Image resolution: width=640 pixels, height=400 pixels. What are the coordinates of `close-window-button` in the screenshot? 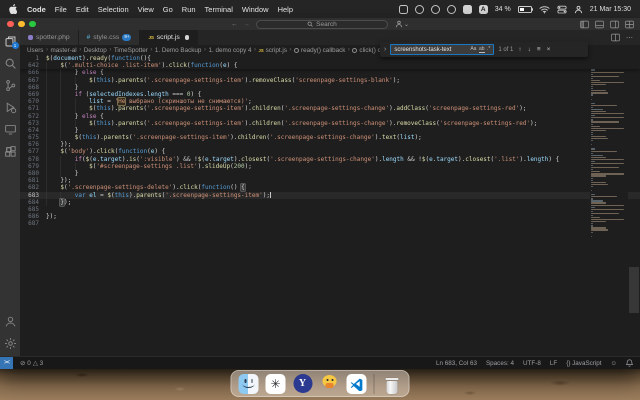 It's located at (10, 23).